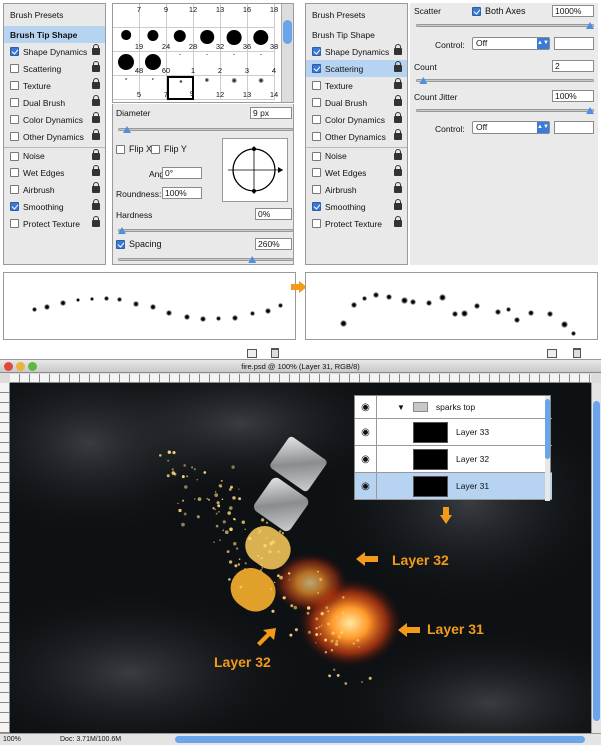  What do you see at coordinates (287, 53) in the screenshot?
I see `grid-scrollbar` at bounding box center [287, 53].